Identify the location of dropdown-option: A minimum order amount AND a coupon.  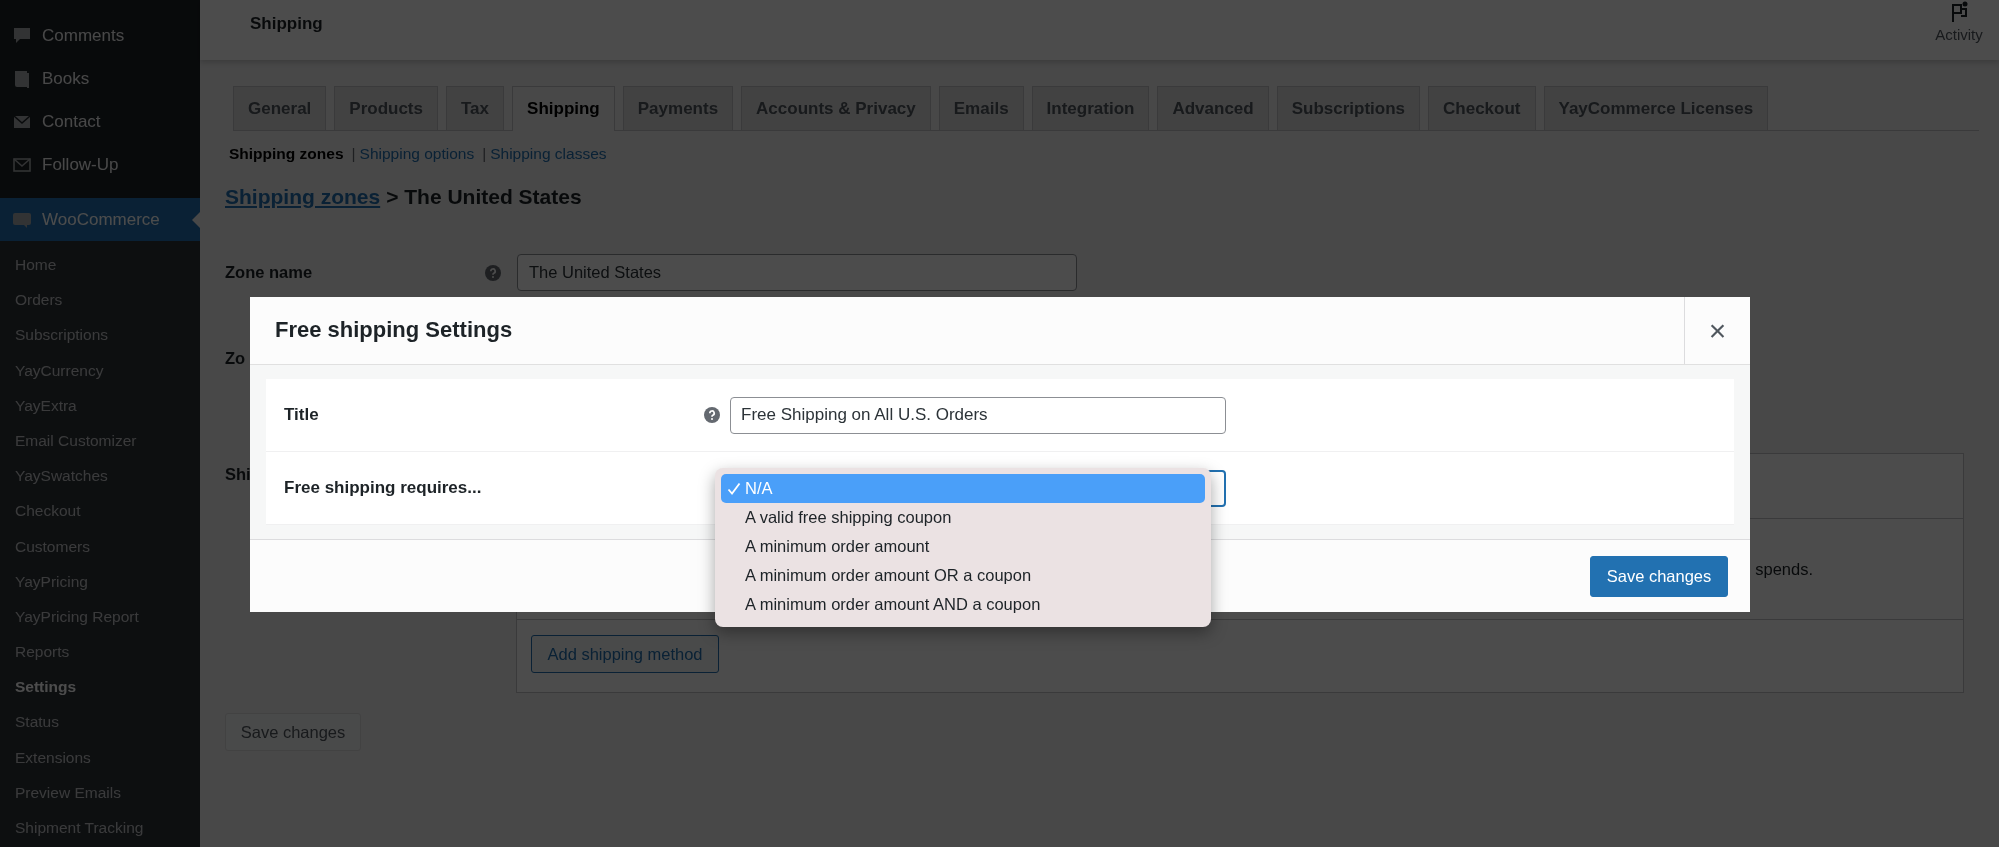
(963, 604).